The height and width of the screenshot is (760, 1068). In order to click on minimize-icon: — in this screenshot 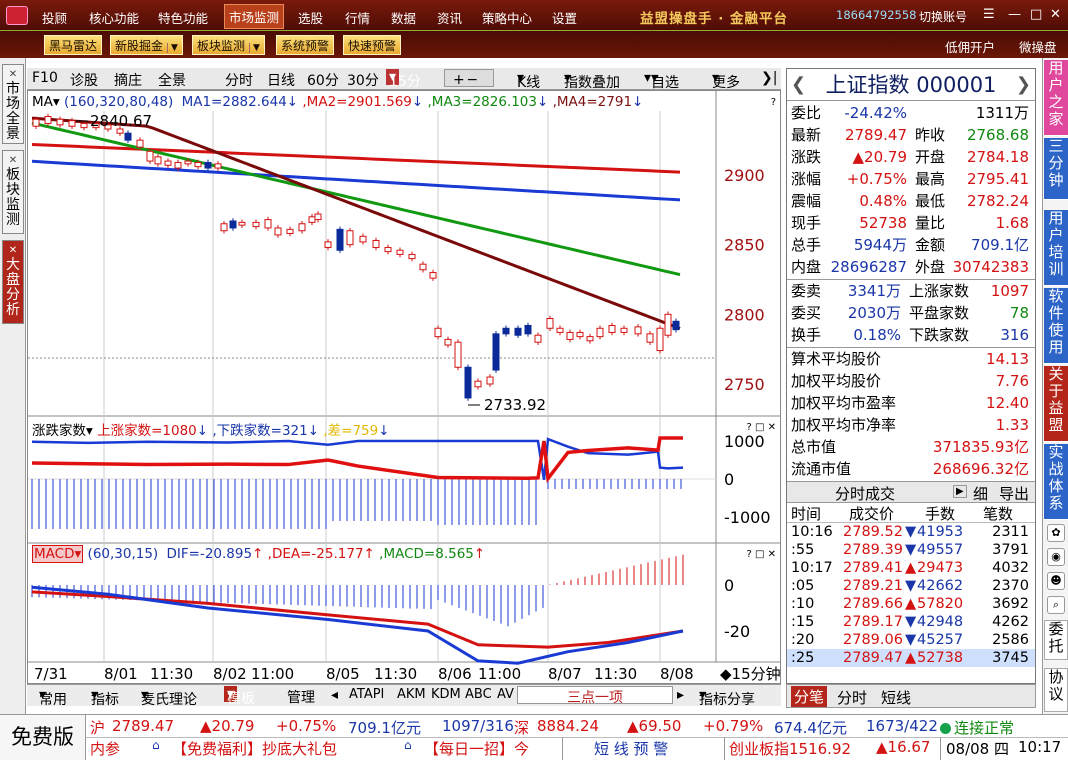, I will do `click(1014, 14)`.